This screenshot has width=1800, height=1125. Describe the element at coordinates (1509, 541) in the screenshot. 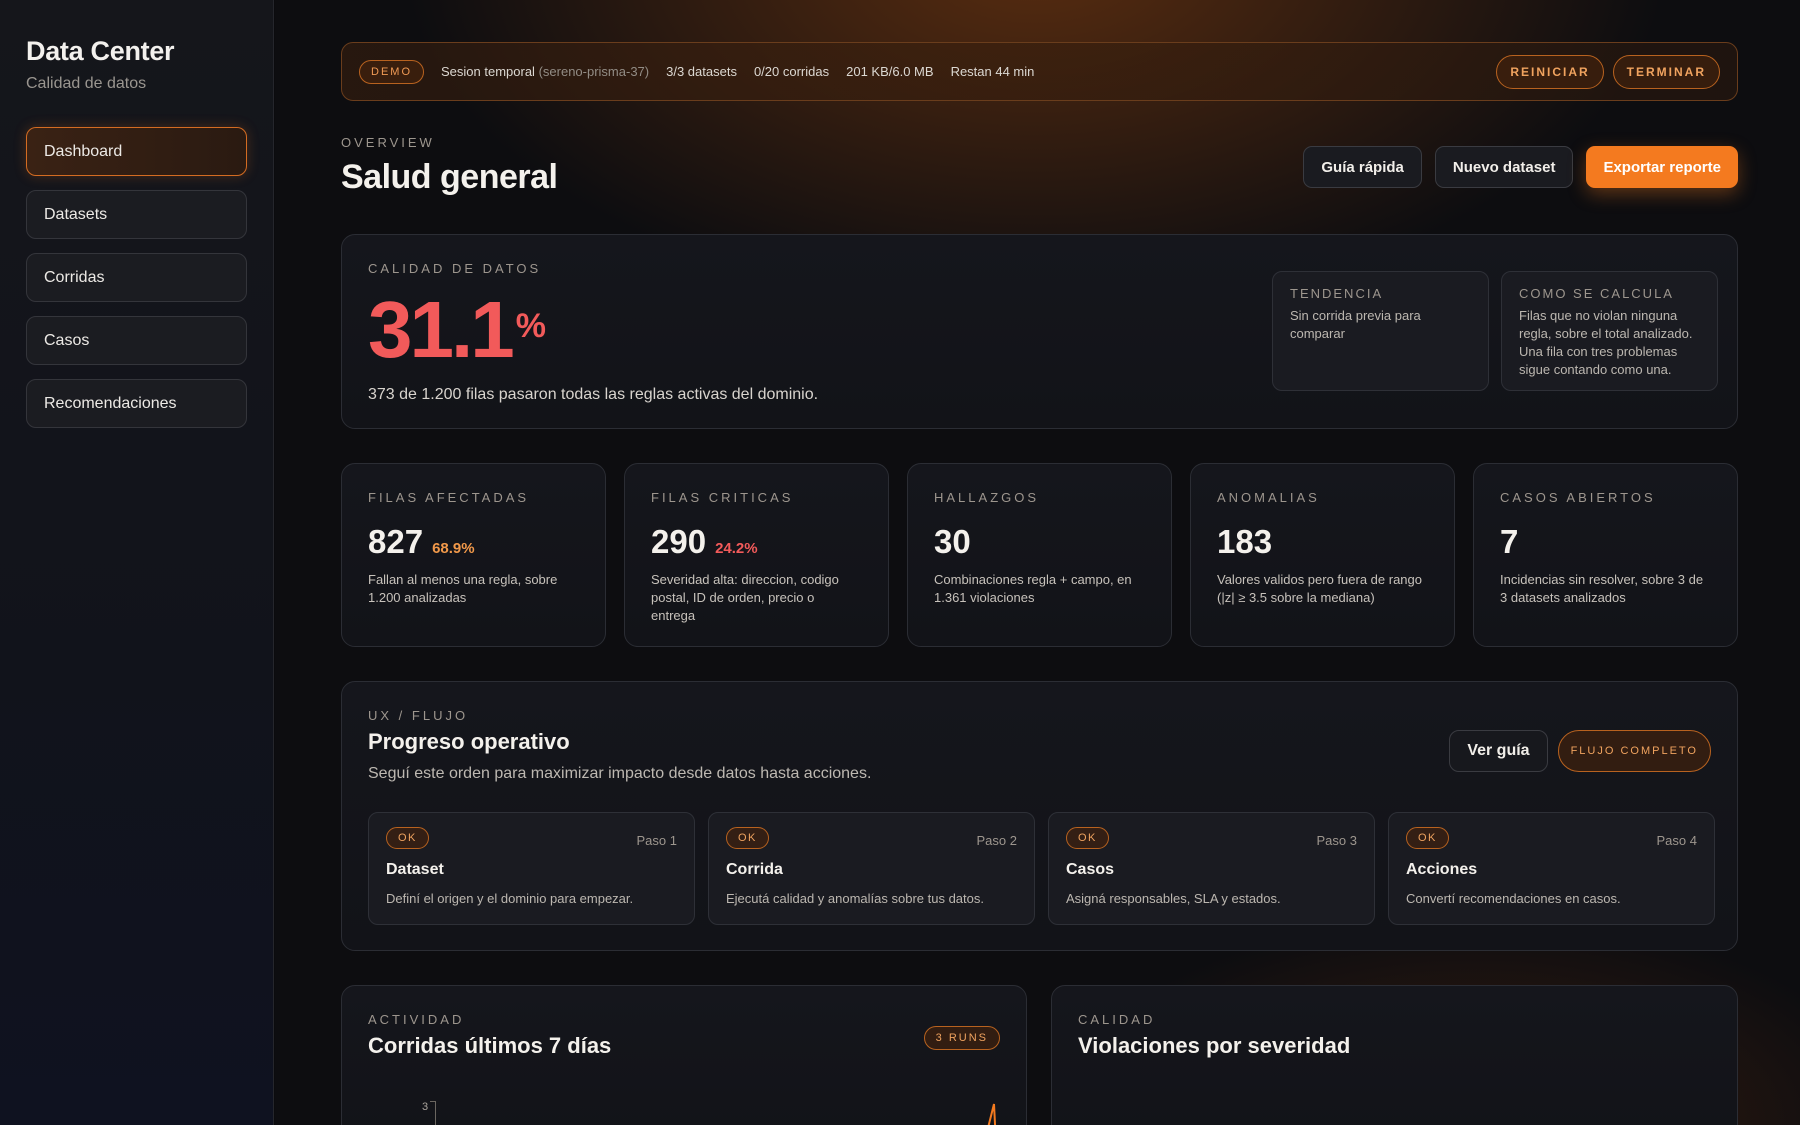

I see `kpi-value: 7` at that location.